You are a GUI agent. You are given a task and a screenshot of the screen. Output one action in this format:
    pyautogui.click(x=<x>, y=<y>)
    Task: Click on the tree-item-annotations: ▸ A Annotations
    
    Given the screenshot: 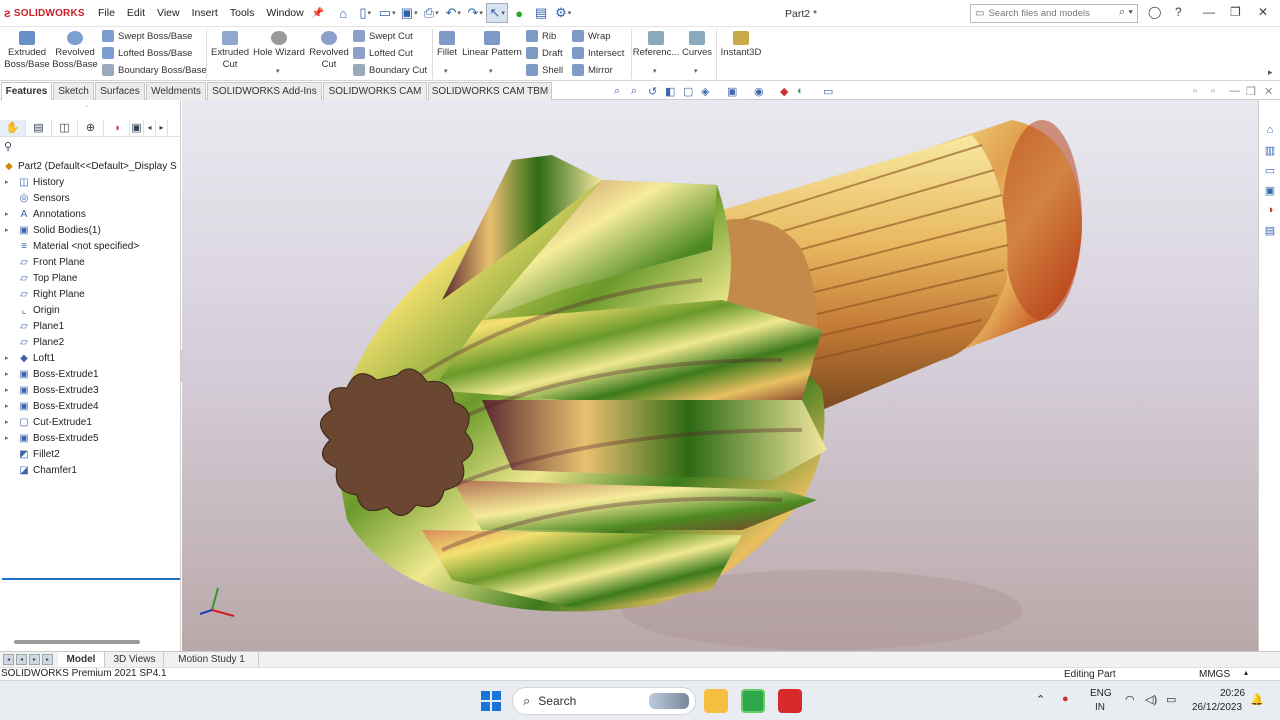 What is the action you would take?
    pyautogui.click(x=43, y=214)
    